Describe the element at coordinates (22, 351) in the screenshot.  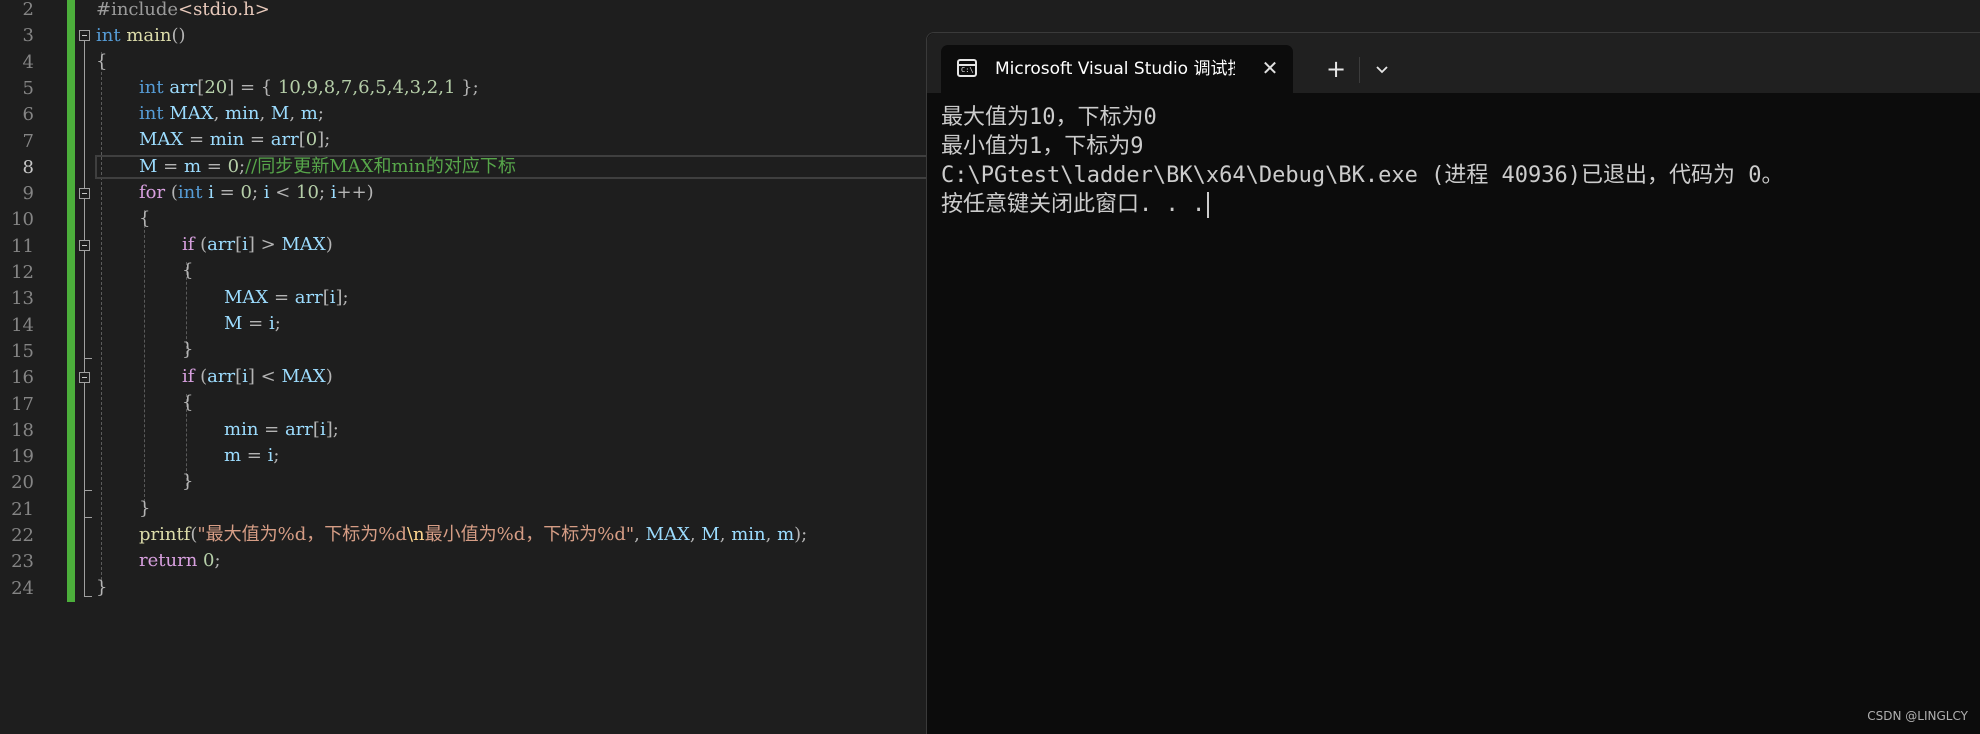
I see `line-number: 15` at that location.